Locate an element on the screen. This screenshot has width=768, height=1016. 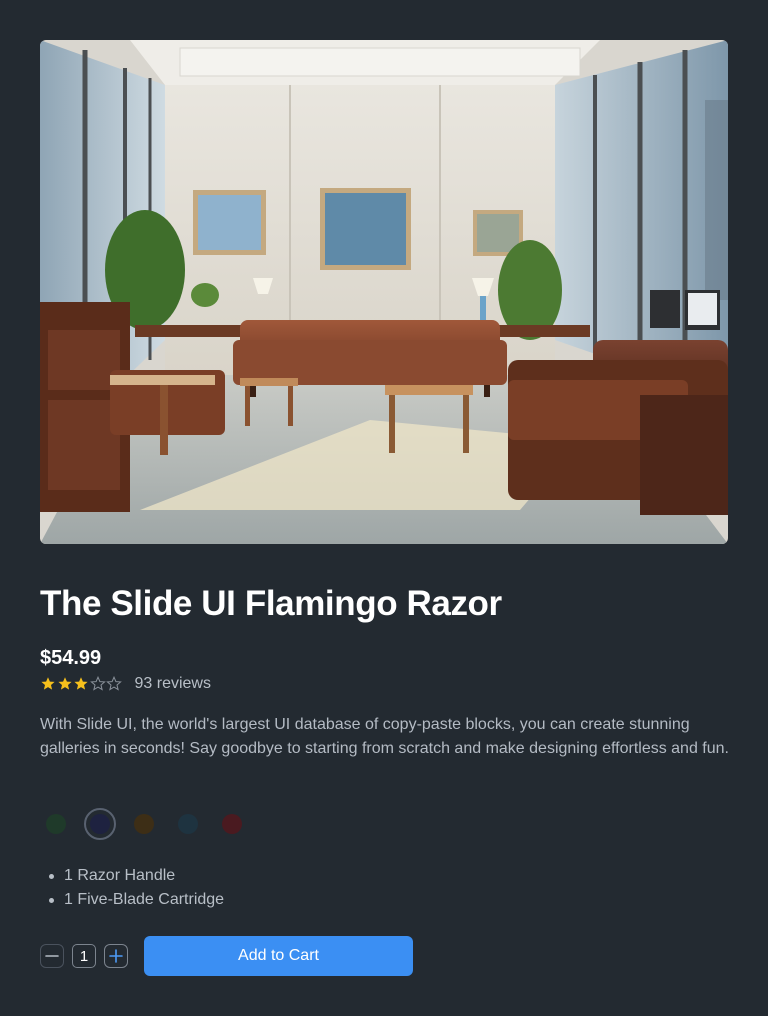
reviews-link: 93 reviews is located at coordinates (173, 684).